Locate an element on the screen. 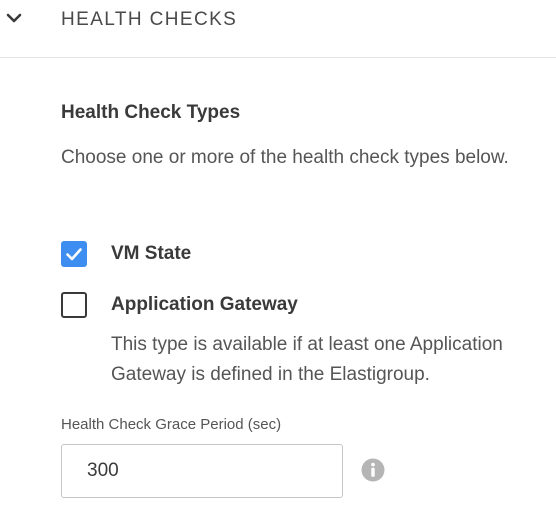 The image size is (556, 508). vm-state-checkbox is located at coordinates (74, 254).